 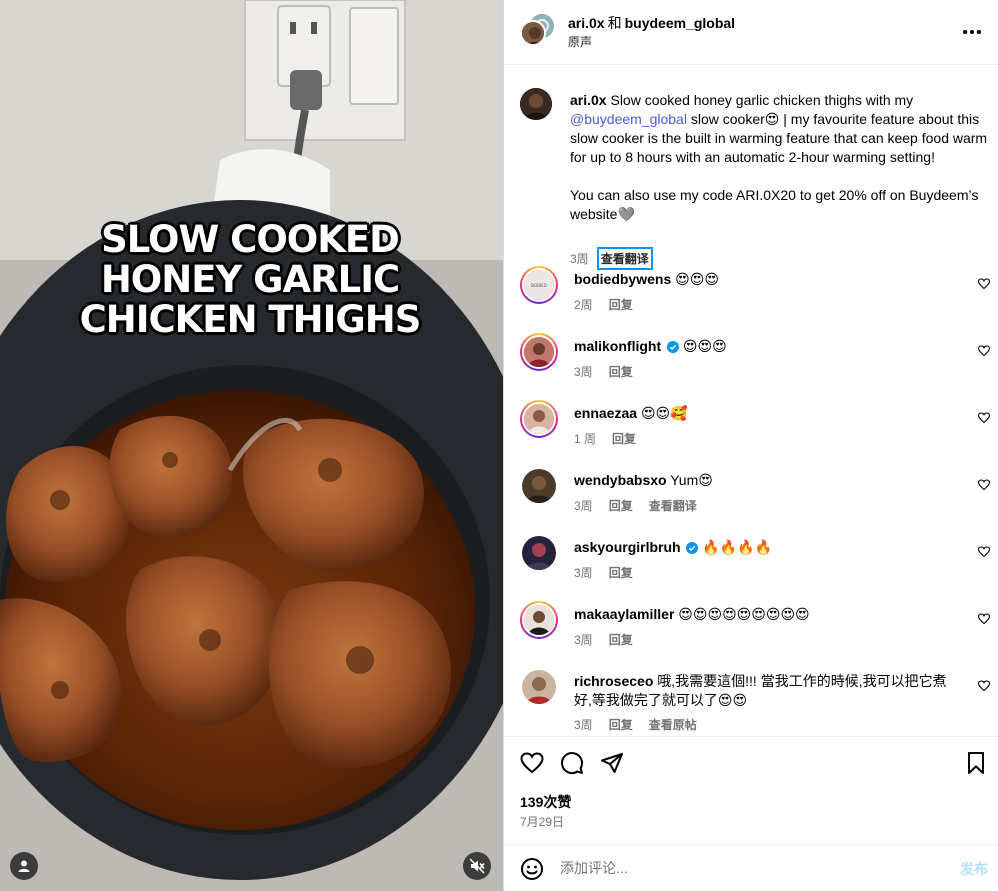 I want to click on save-button, so click(x=976, y=763).